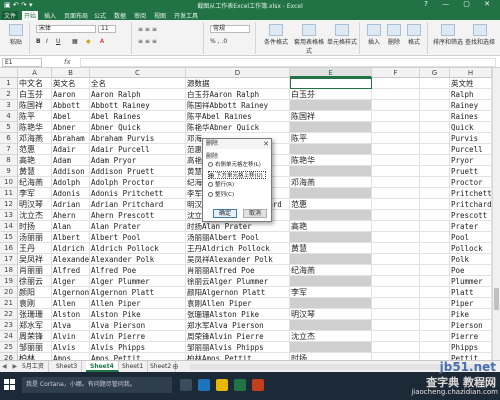 The image size is (500, 400). I want to click on cell-c11: Adonis Pritchett, so click(138, 193).